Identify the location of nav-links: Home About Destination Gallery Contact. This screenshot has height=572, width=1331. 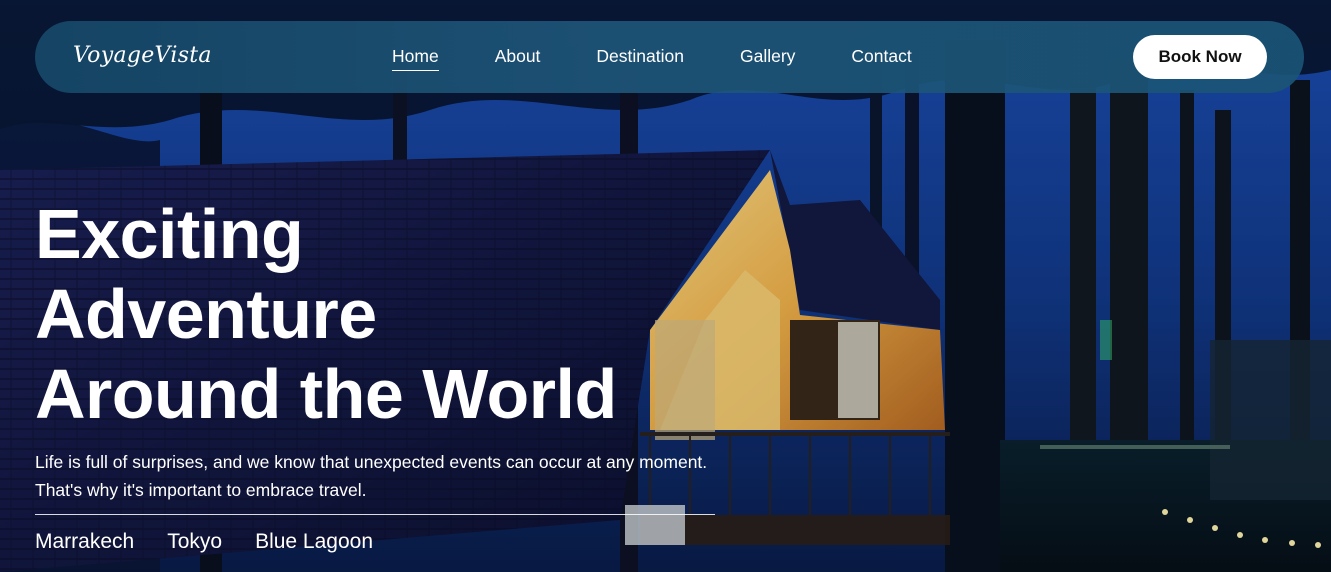
(680, 58).